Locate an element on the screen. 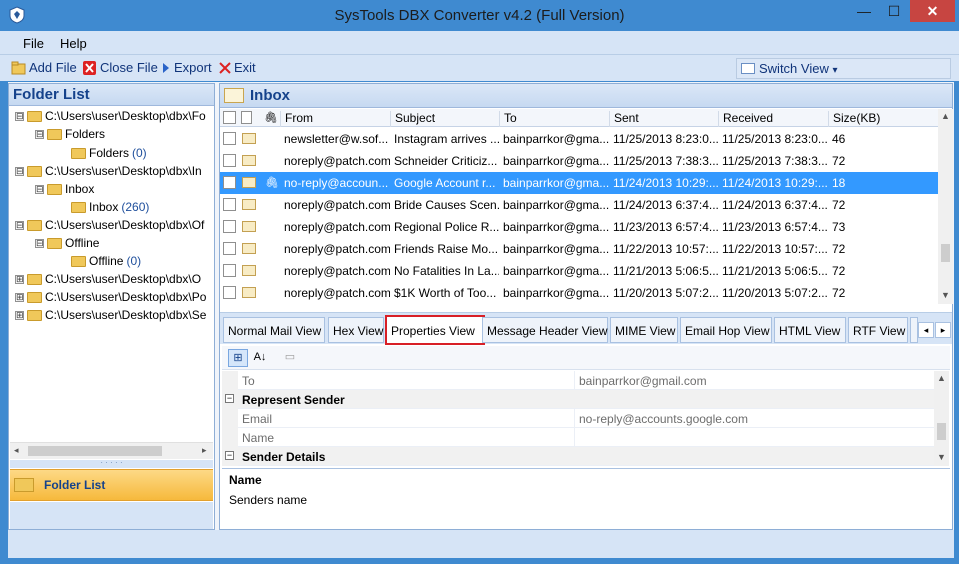 This screenshot has width=959, height=564. tab-normal-mail-view: Normal Mail View is located at coordinates (274, 330).